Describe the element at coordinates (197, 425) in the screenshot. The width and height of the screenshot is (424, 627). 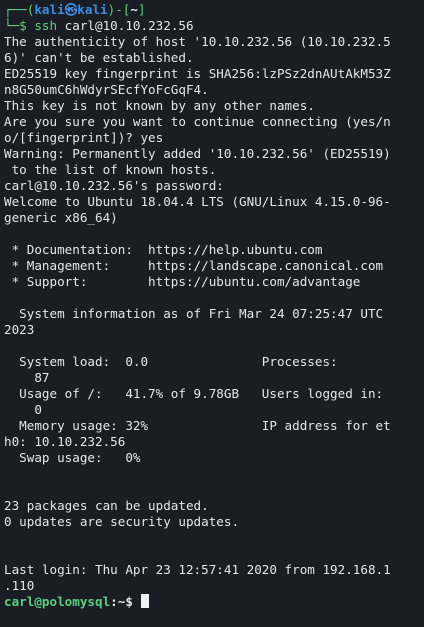
I see `output-line: Memory usage: 32% IP address for et` at that location.